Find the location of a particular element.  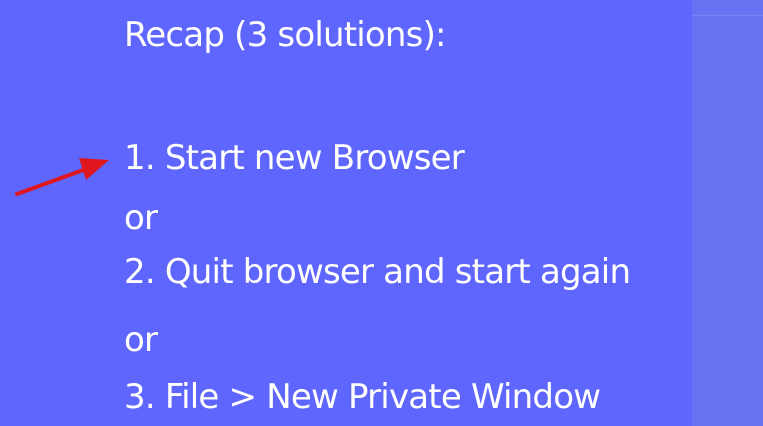

red-arrow-icon is located at coordinates (62, 177).